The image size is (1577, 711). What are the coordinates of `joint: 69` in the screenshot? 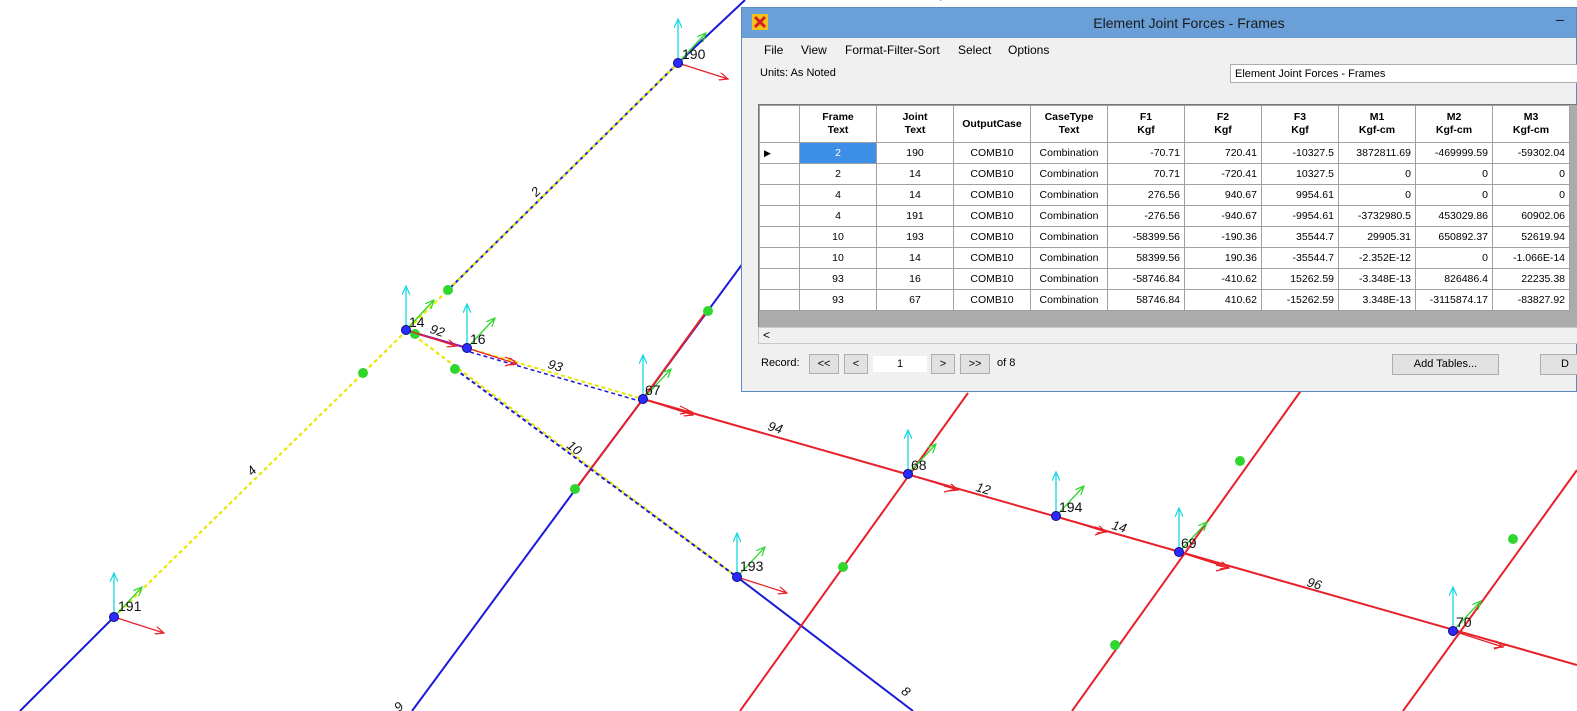 It's located at (1202, 538).